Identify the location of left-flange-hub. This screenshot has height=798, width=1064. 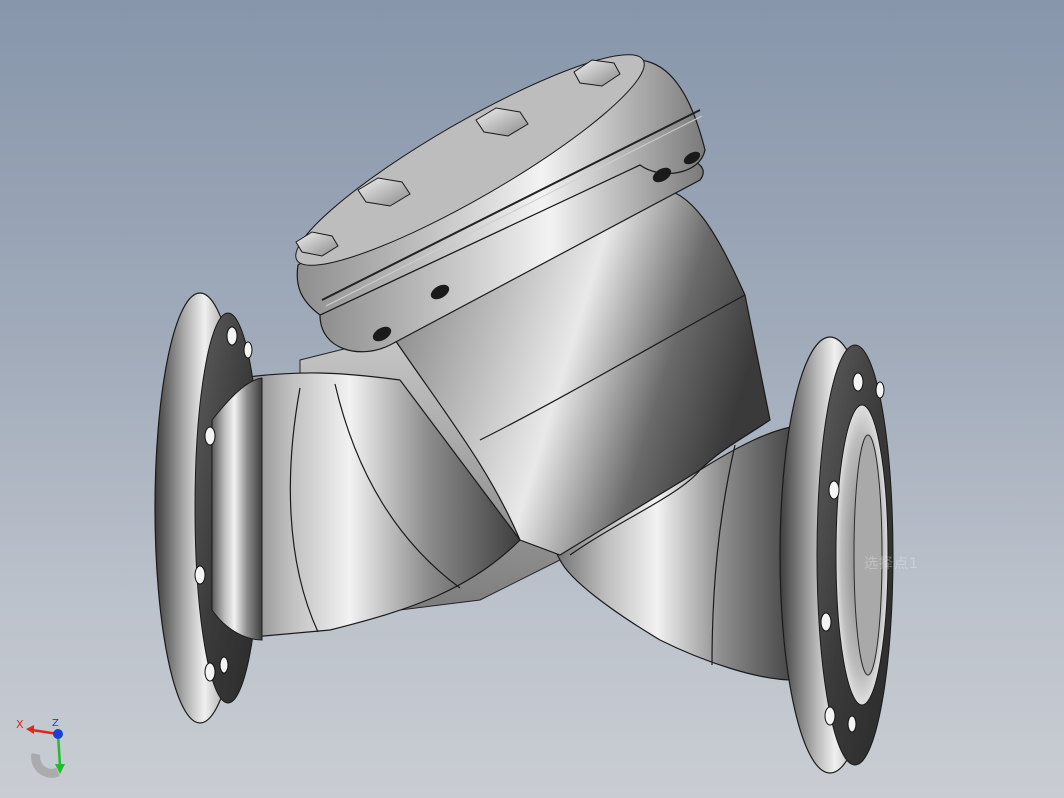
(237, 509).